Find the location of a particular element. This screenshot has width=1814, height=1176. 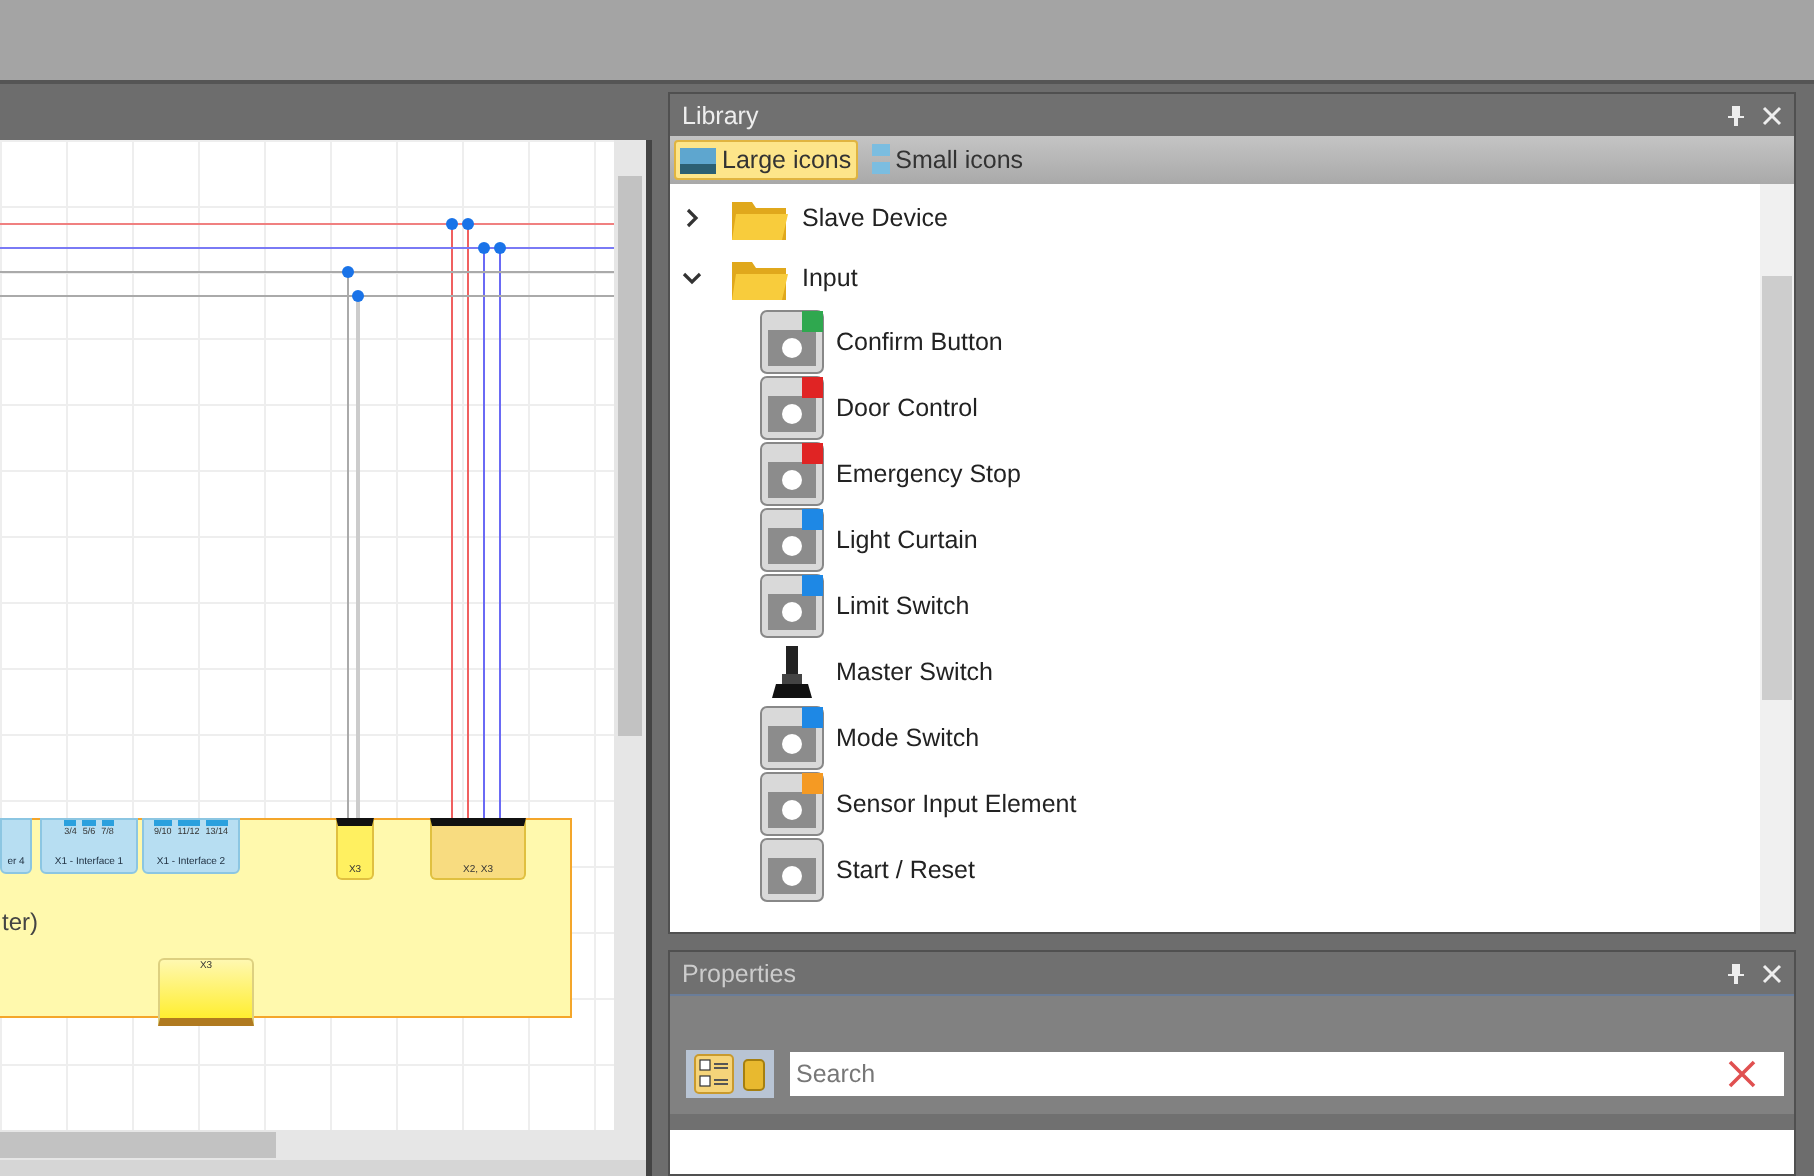

tree-item: Start / Reset is located at coordinates (1215, 869).